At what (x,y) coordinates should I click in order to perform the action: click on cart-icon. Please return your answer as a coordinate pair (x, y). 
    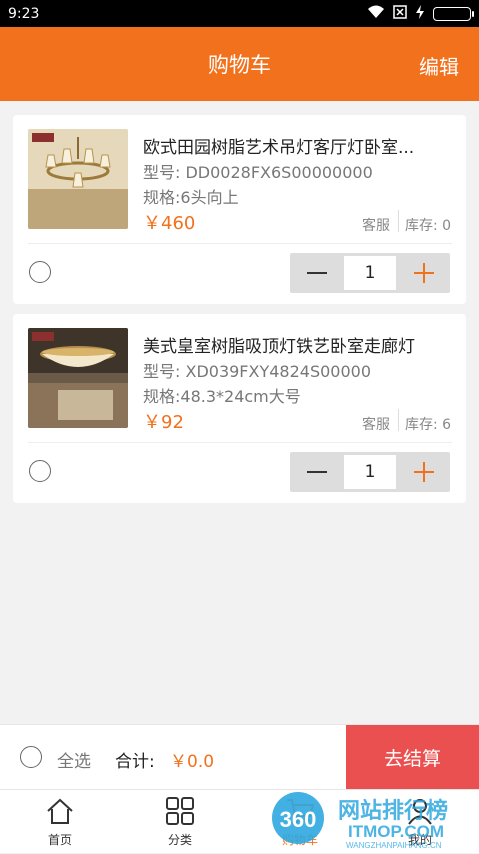
    Looking at the image, I should click on (300, 811).